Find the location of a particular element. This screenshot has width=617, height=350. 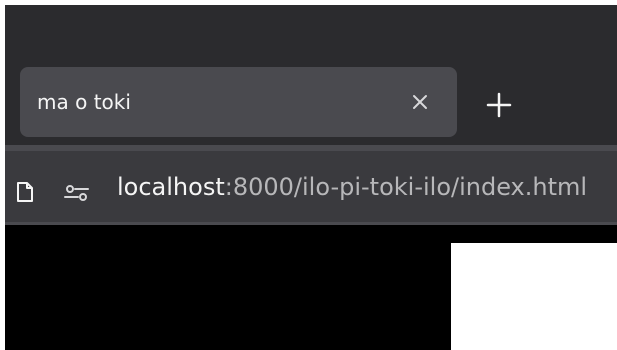

close-icon is located at coordinates (420, 102).